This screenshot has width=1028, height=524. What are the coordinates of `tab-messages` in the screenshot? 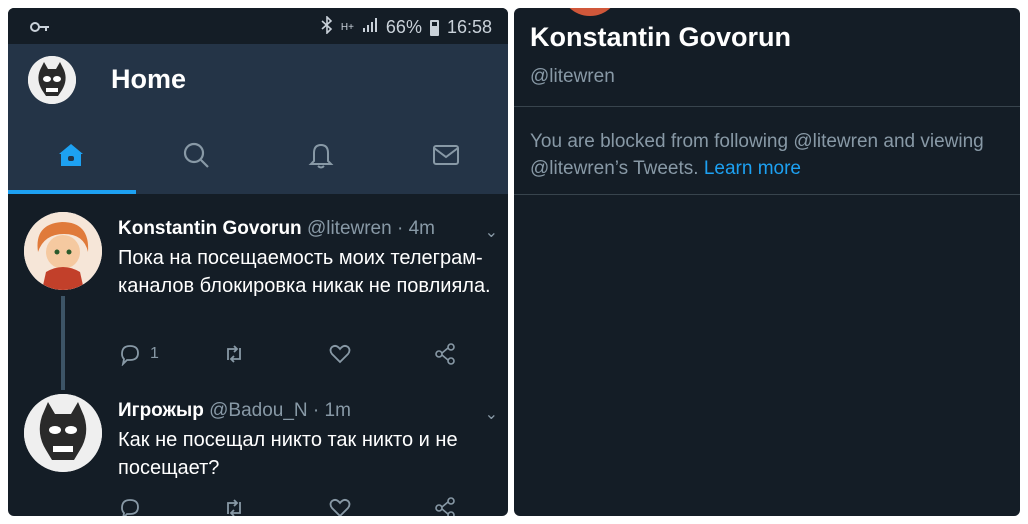 It's located at (445, 155).